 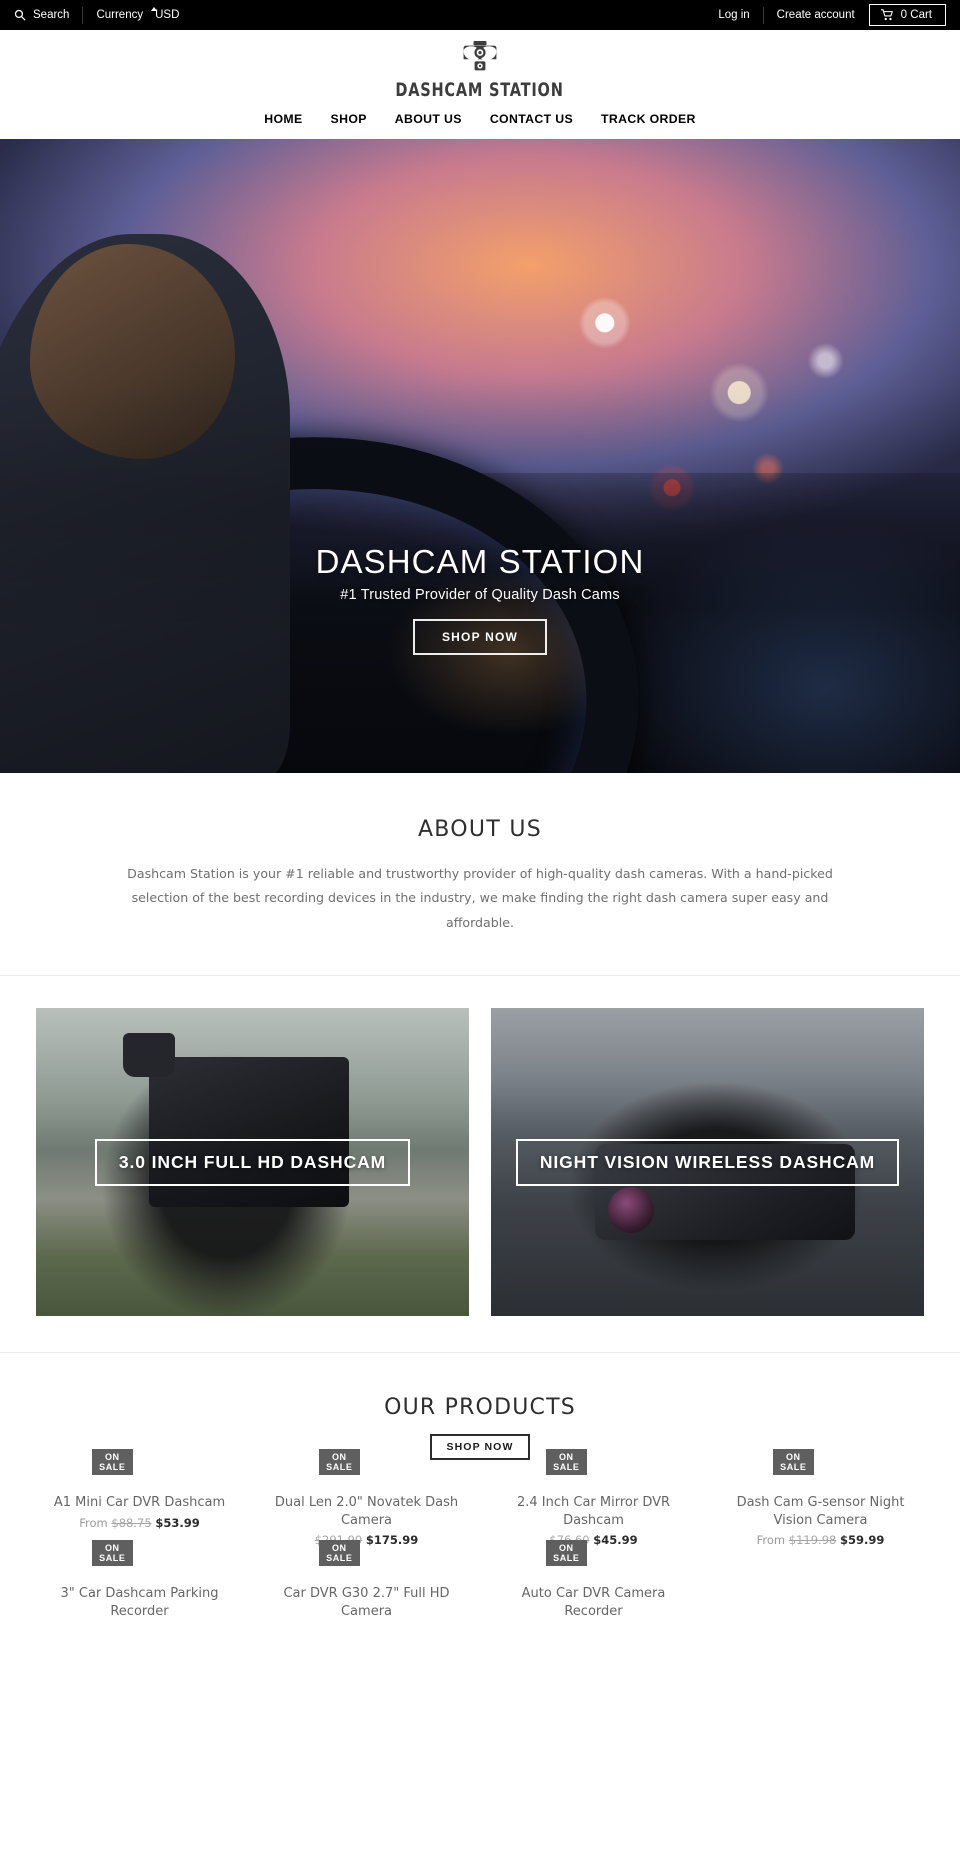 What do you see at coordinates (168, 15) in the screenshot?
I see `currency-select: USD` at bounding box center [168, 15].